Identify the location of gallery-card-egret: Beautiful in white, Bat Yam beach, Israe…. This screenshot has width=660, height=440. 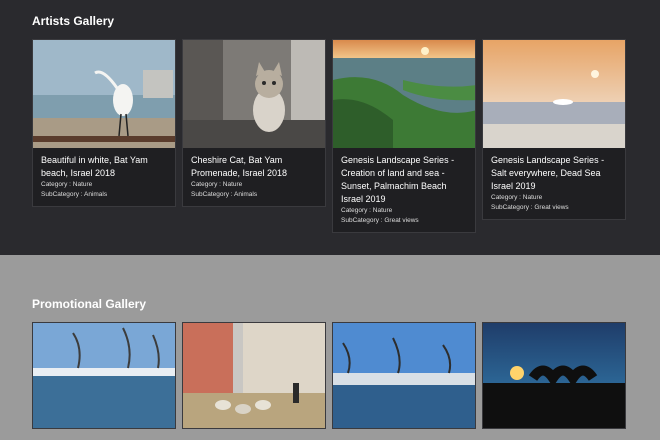
(104, 123).